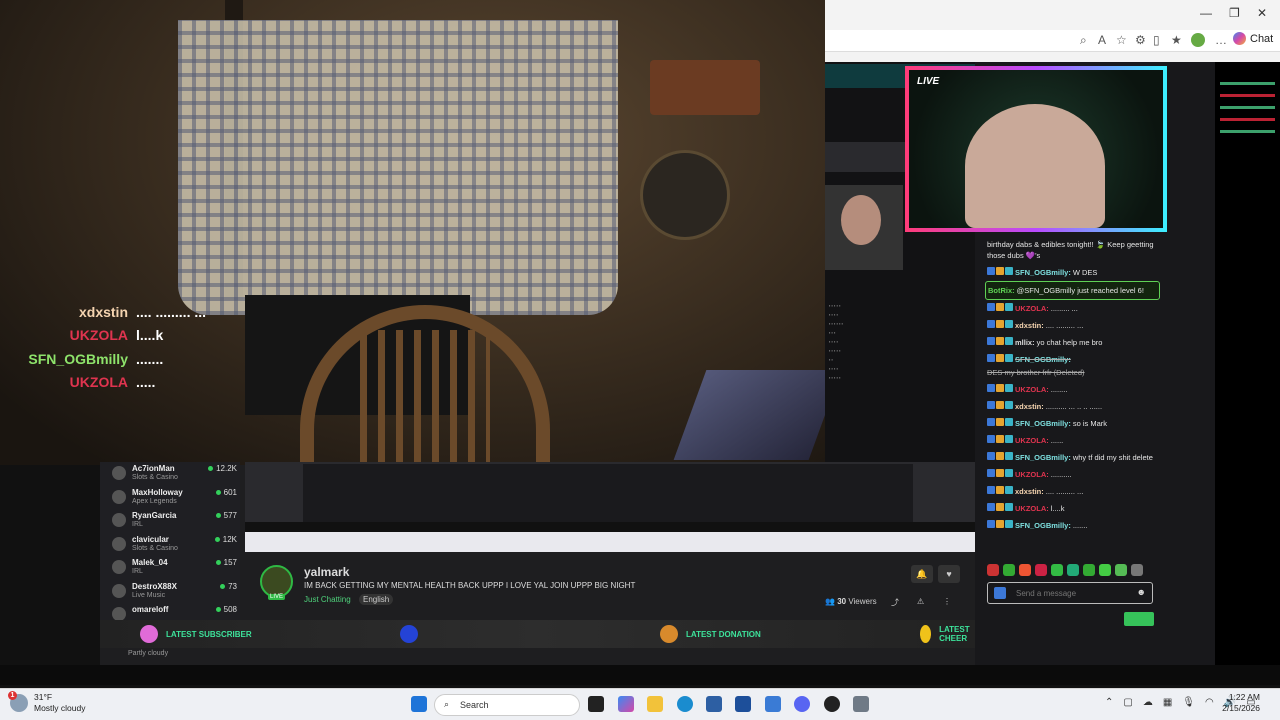 The height and width of the screenshot is (720, 1280). I want to click on microphone-icon: 🎙, so click(1188, 702).